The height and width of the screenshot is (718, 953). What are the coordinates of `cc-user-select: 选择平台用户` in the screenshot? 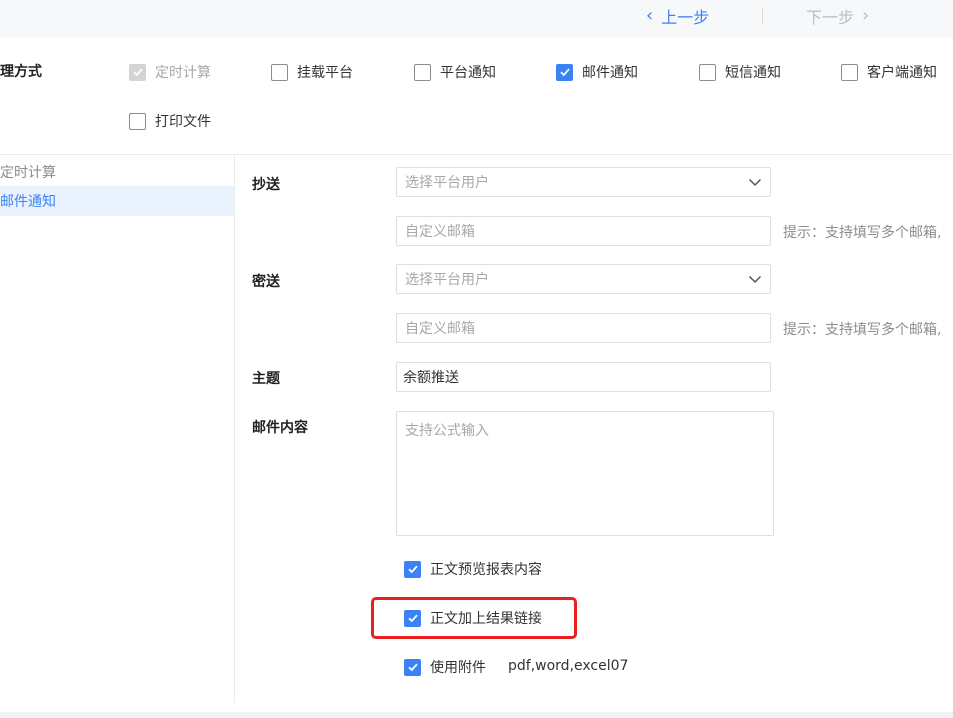 It's located at (583, 182).